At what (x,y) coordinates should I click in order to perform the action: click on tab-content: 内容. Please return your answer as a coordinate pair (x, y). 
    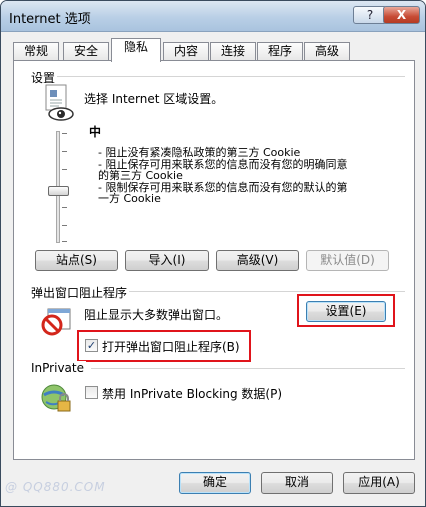
    Looking at the image, I should click on (186, 51).